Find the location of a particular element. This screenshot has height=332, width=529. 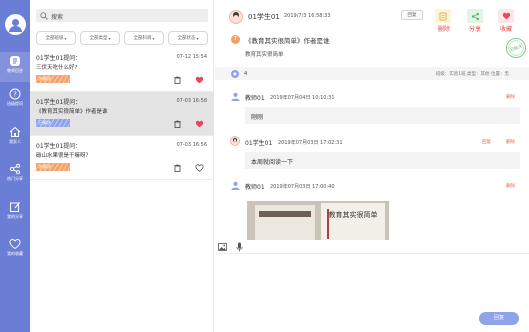

sidebar-item-family: 我家人 is located at coordinates (15, 138).